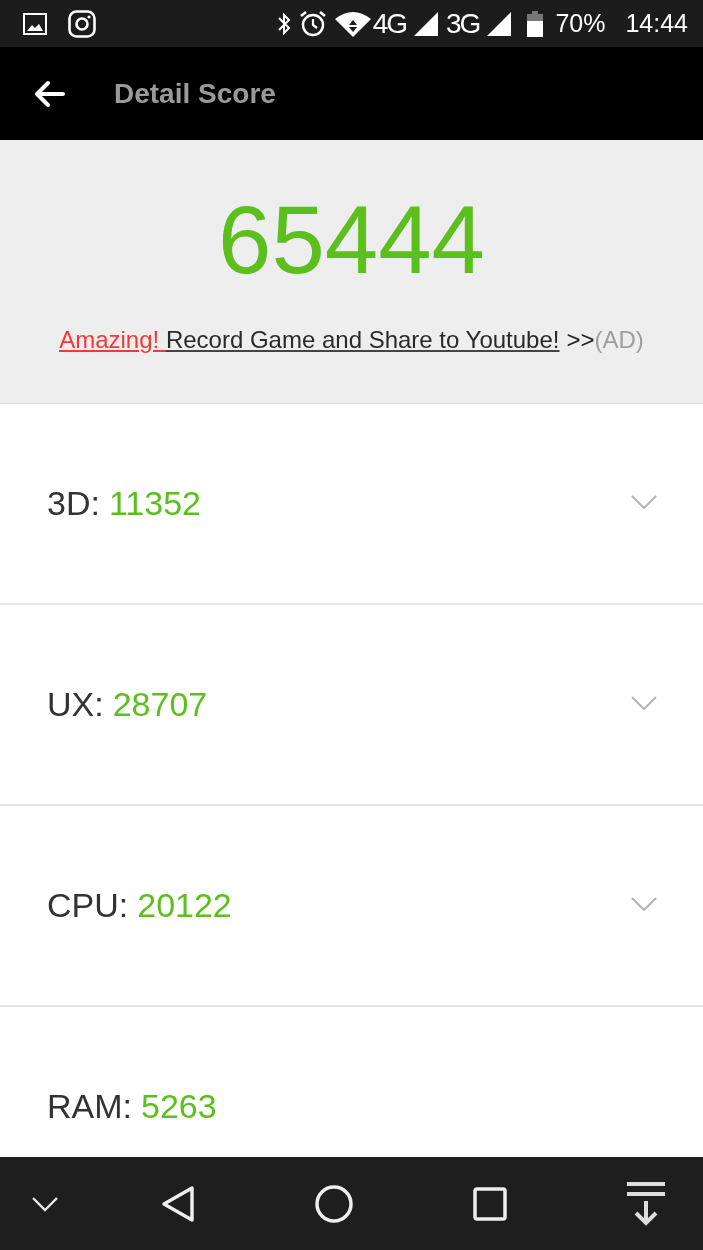  I want to click on score-value: 11352, so click(154, 503).